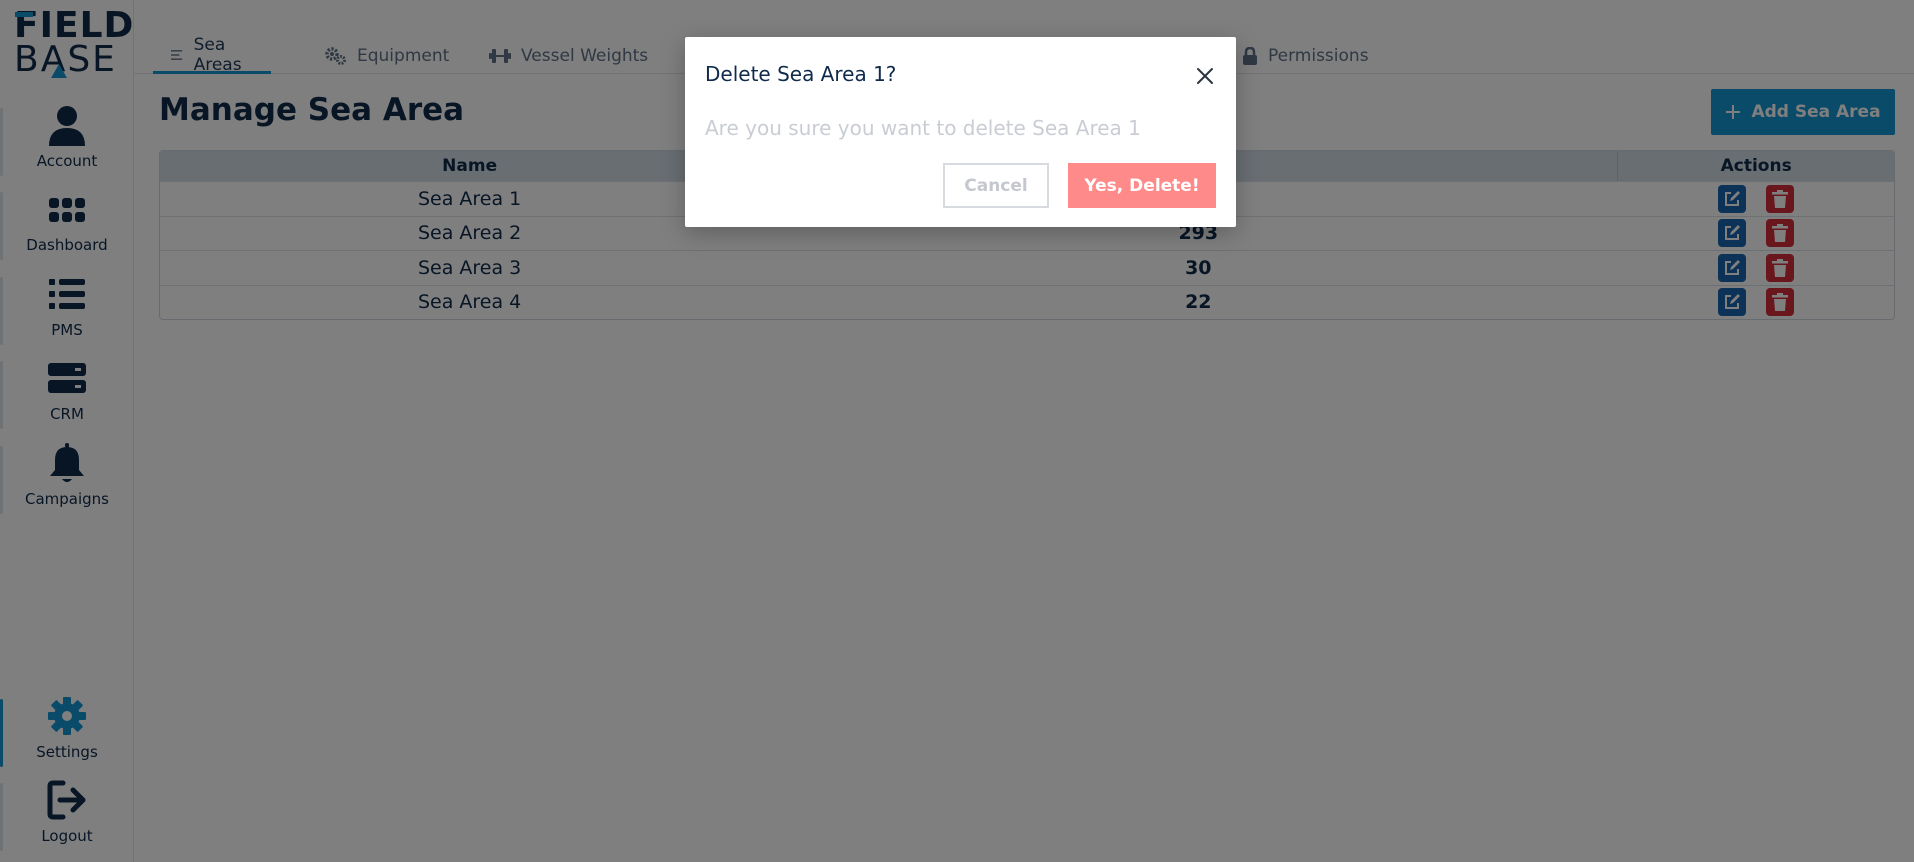 Image resolution: width=1914 pixels, height=862 pixels. What do you see at coordinates (1205, 76) in the screenshot?
I see `close-icon` at bounding box center [1205, 76].